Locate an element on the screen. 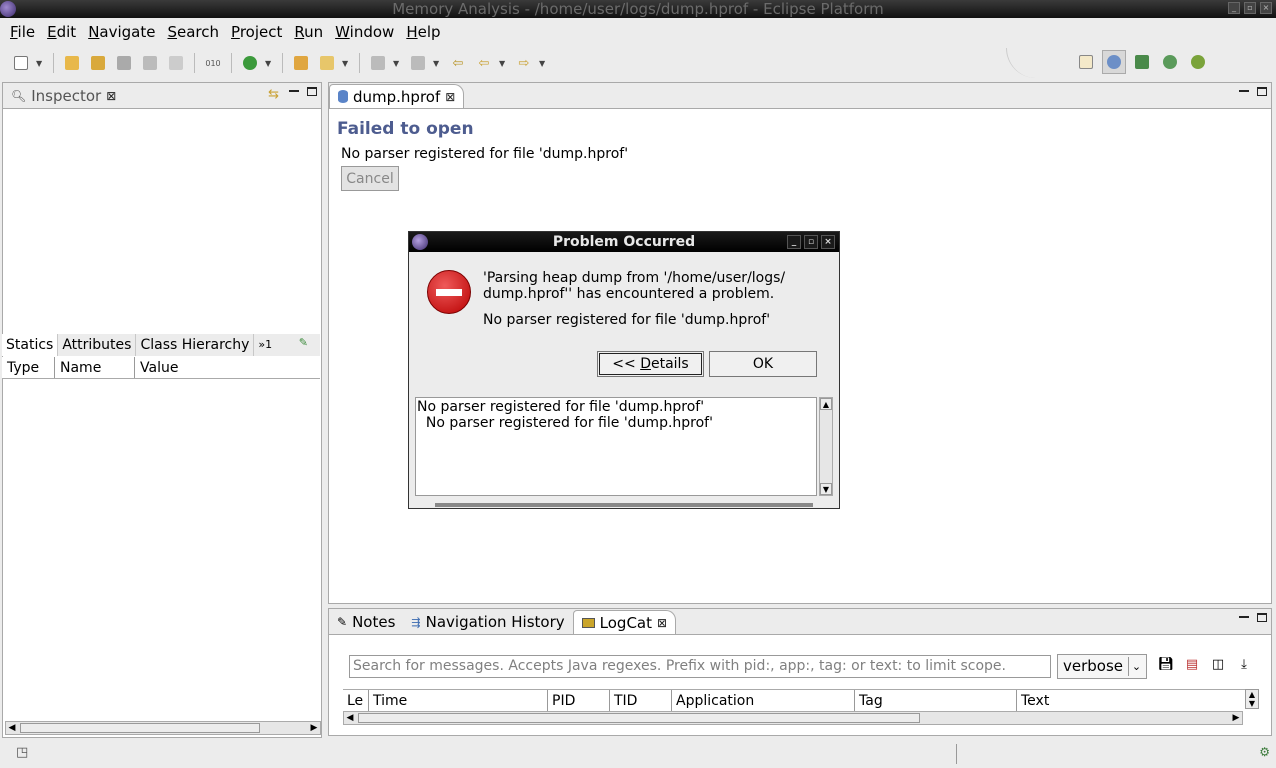 Image resolution: width=1276 pixels, height=768 pixels. android-sdk-icon: ⚙ is located at coordinates (1264, 752).